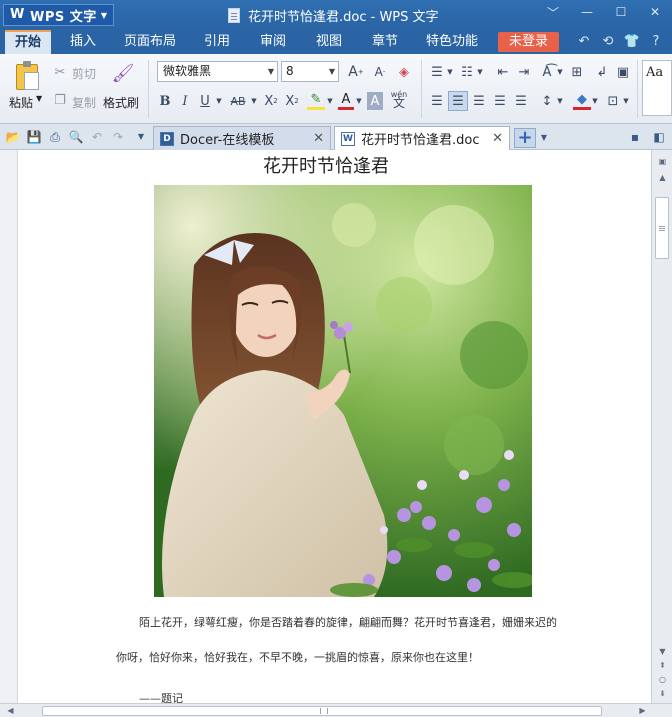 The height and width of the screenshot is (717, 672). Describe the element at coordinates (626, 101) in the screenshot. I see `borders-dropdown-icon: ▼` at that location.